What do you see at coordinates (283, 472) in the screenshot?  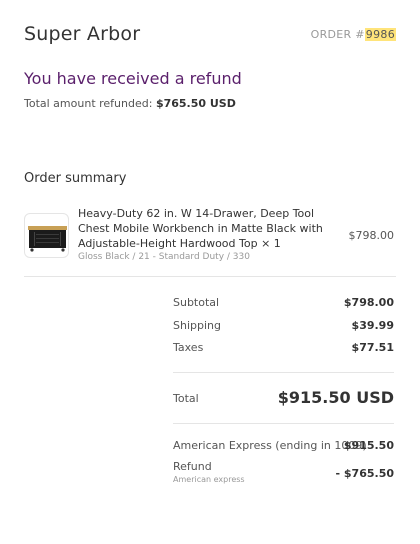 I see `refund-line: Refund American express - $765.50` at bounding box center [283, 472].